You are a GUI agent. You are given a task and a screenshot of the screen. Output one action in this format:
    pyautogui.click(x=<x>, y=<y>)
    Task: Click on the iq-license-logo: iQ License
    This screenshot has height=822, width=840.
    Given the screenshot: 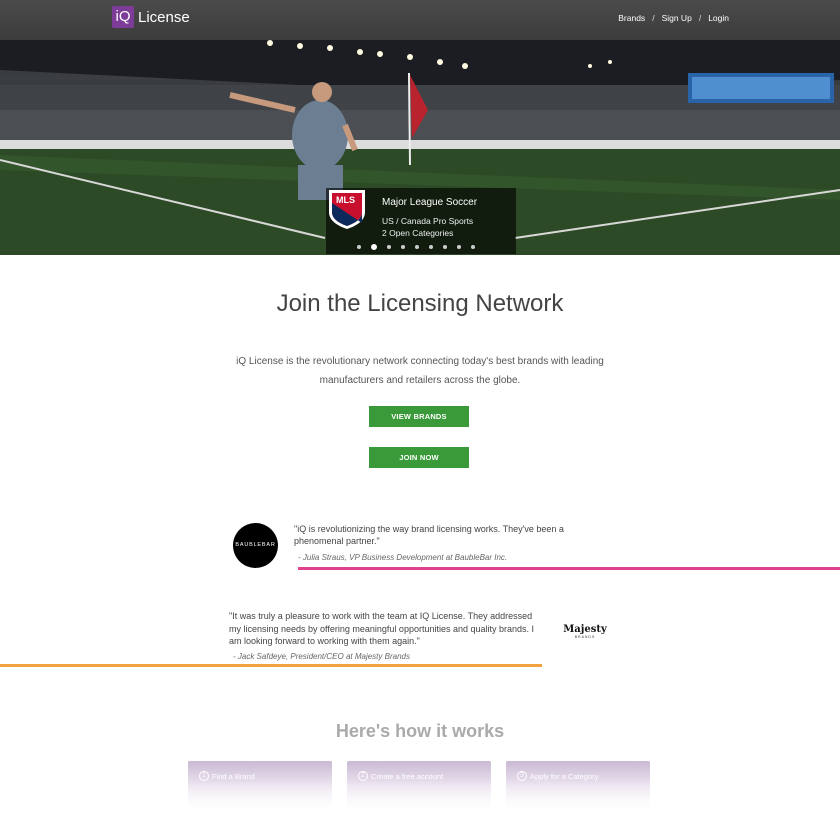 What is the action you would take?
    pyautogui.click(x=151, y=17)
    